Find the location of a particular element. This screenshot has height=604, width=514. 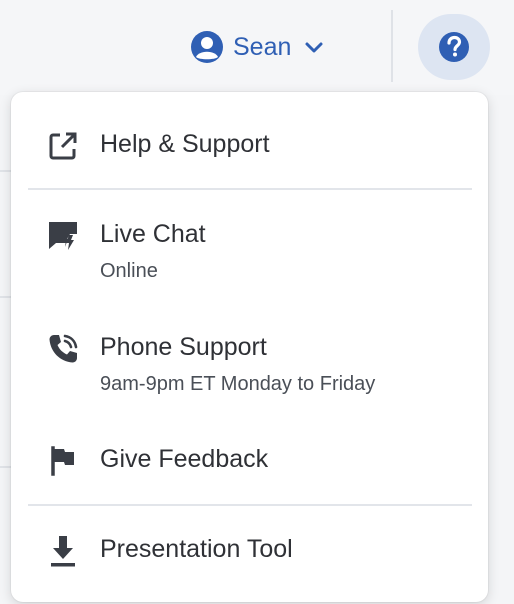

menu-item-label: Give Feedback is located at coordinates (184, 459).